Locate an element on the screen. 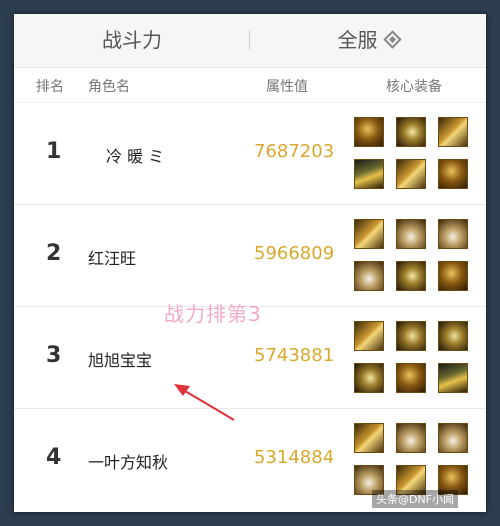 This screenshot has width=500, height=526. rank-number: 4 is located at coordinates (54, 457).